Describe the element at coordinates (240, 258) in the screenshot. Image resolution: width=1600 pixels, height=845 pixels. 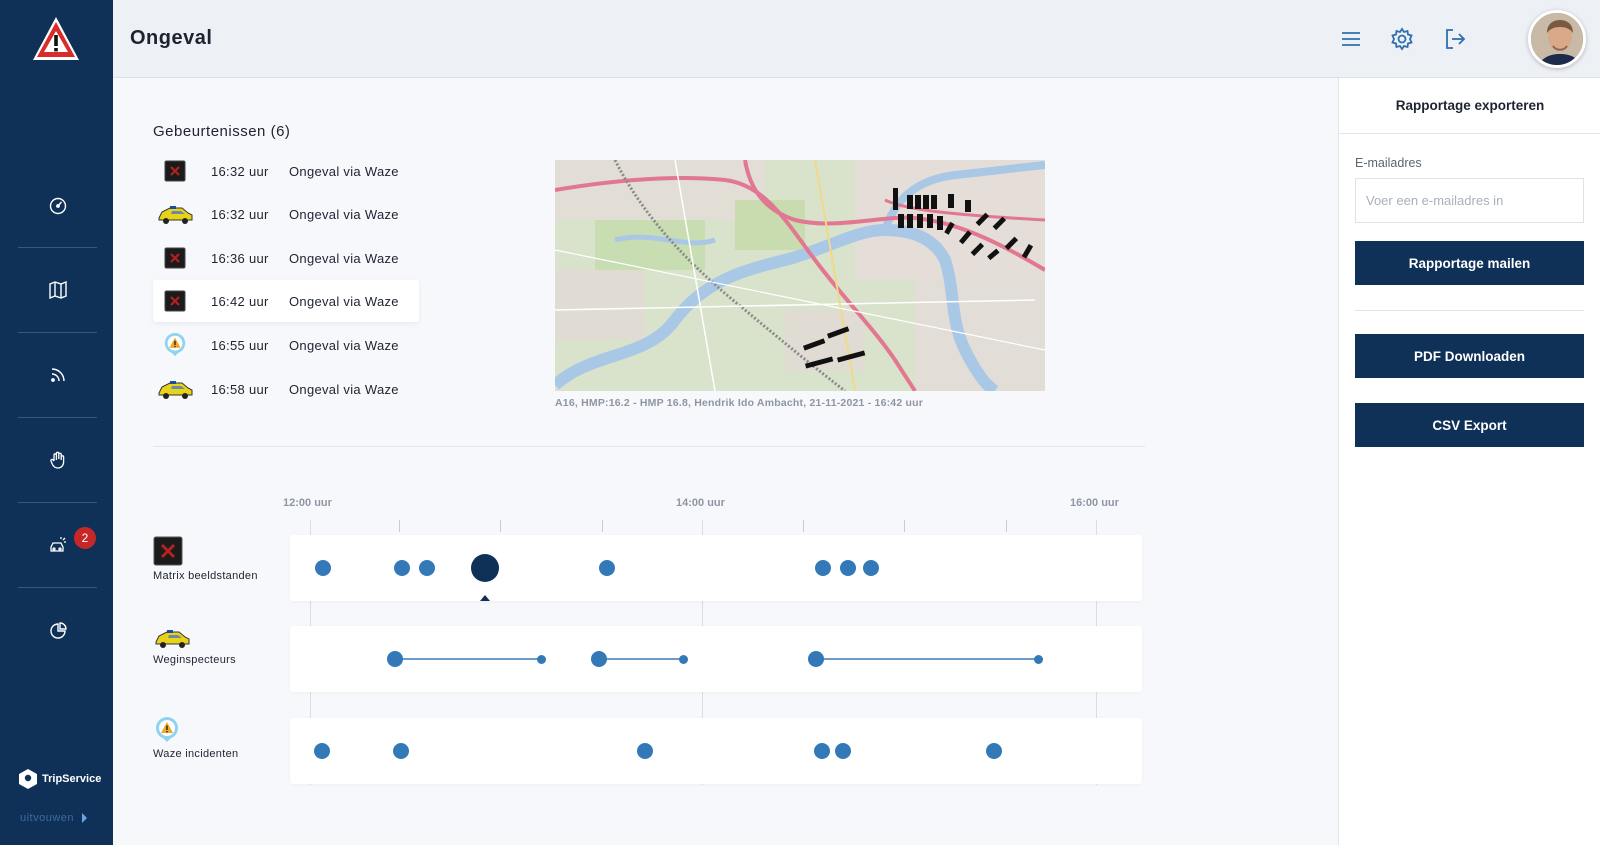
I see `event-time: 16:36 uur` at that location.